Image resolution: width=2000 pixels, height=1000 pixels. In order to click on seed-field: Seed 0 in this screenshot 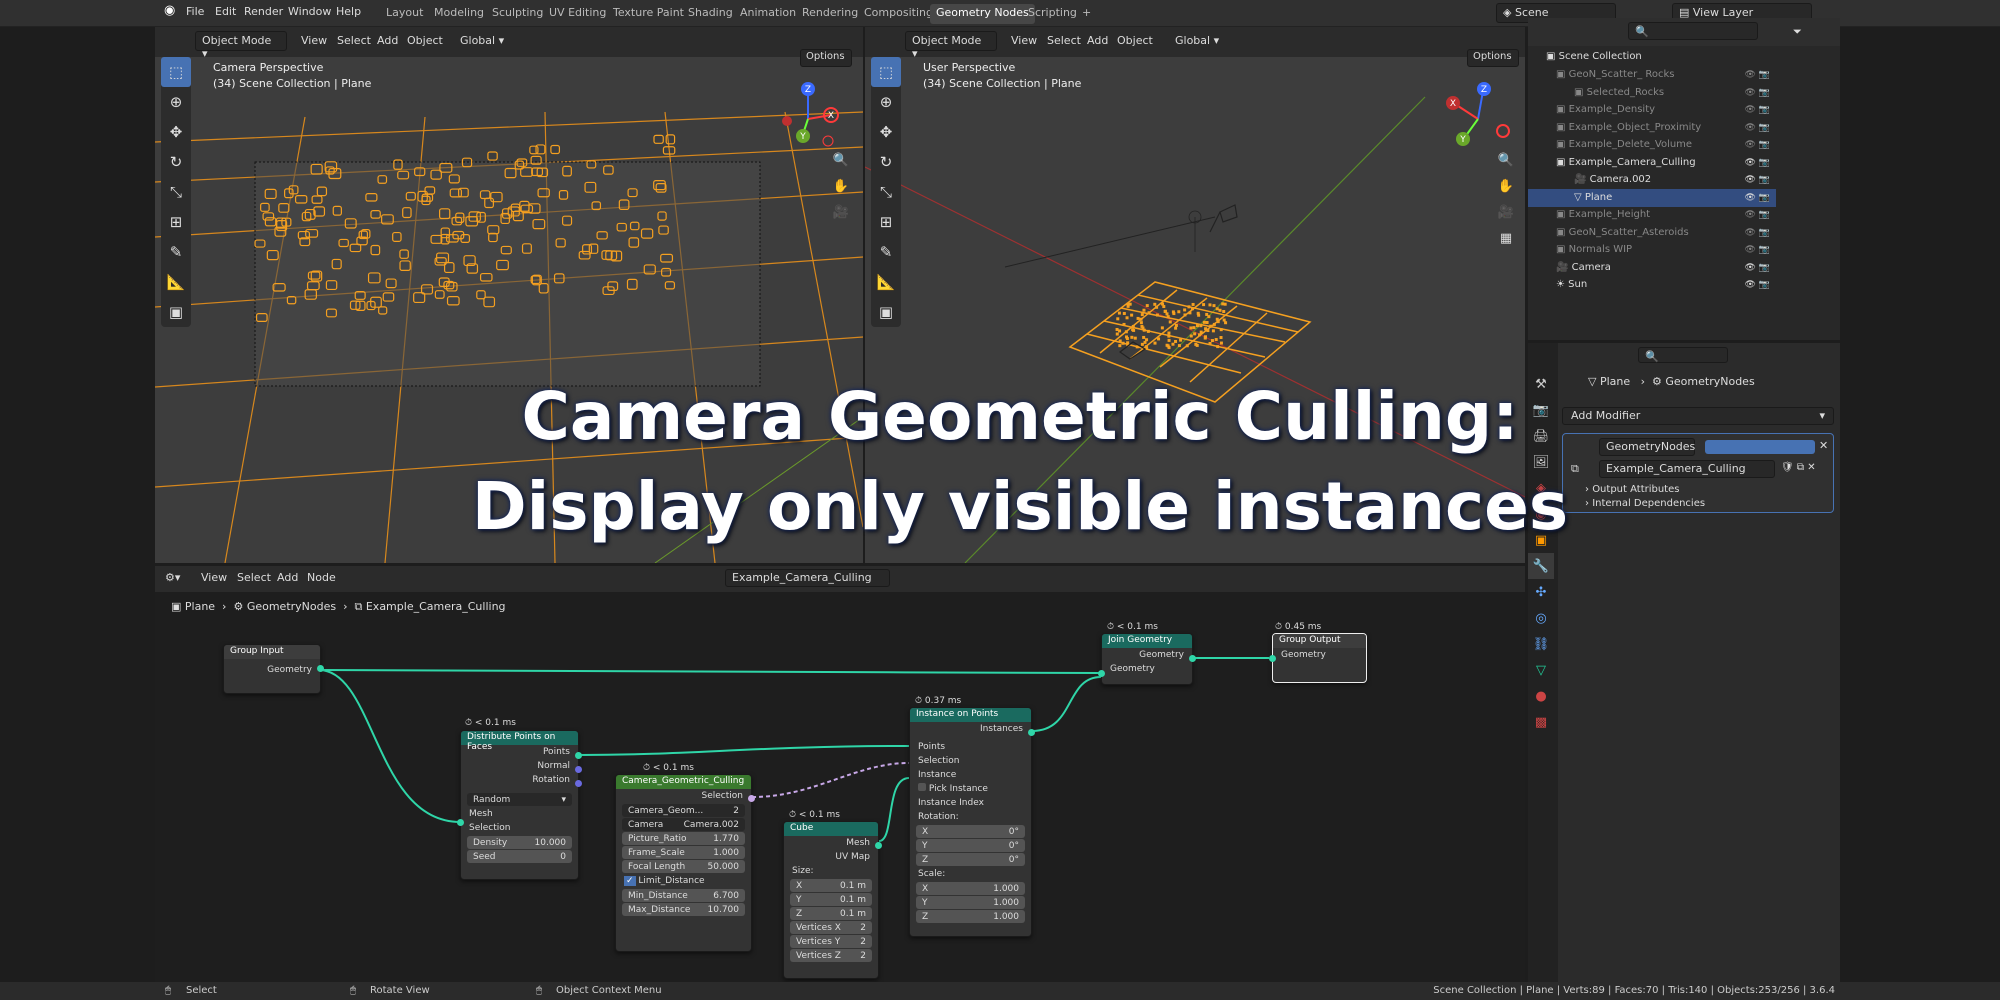, I will do `click(519, 856)`.